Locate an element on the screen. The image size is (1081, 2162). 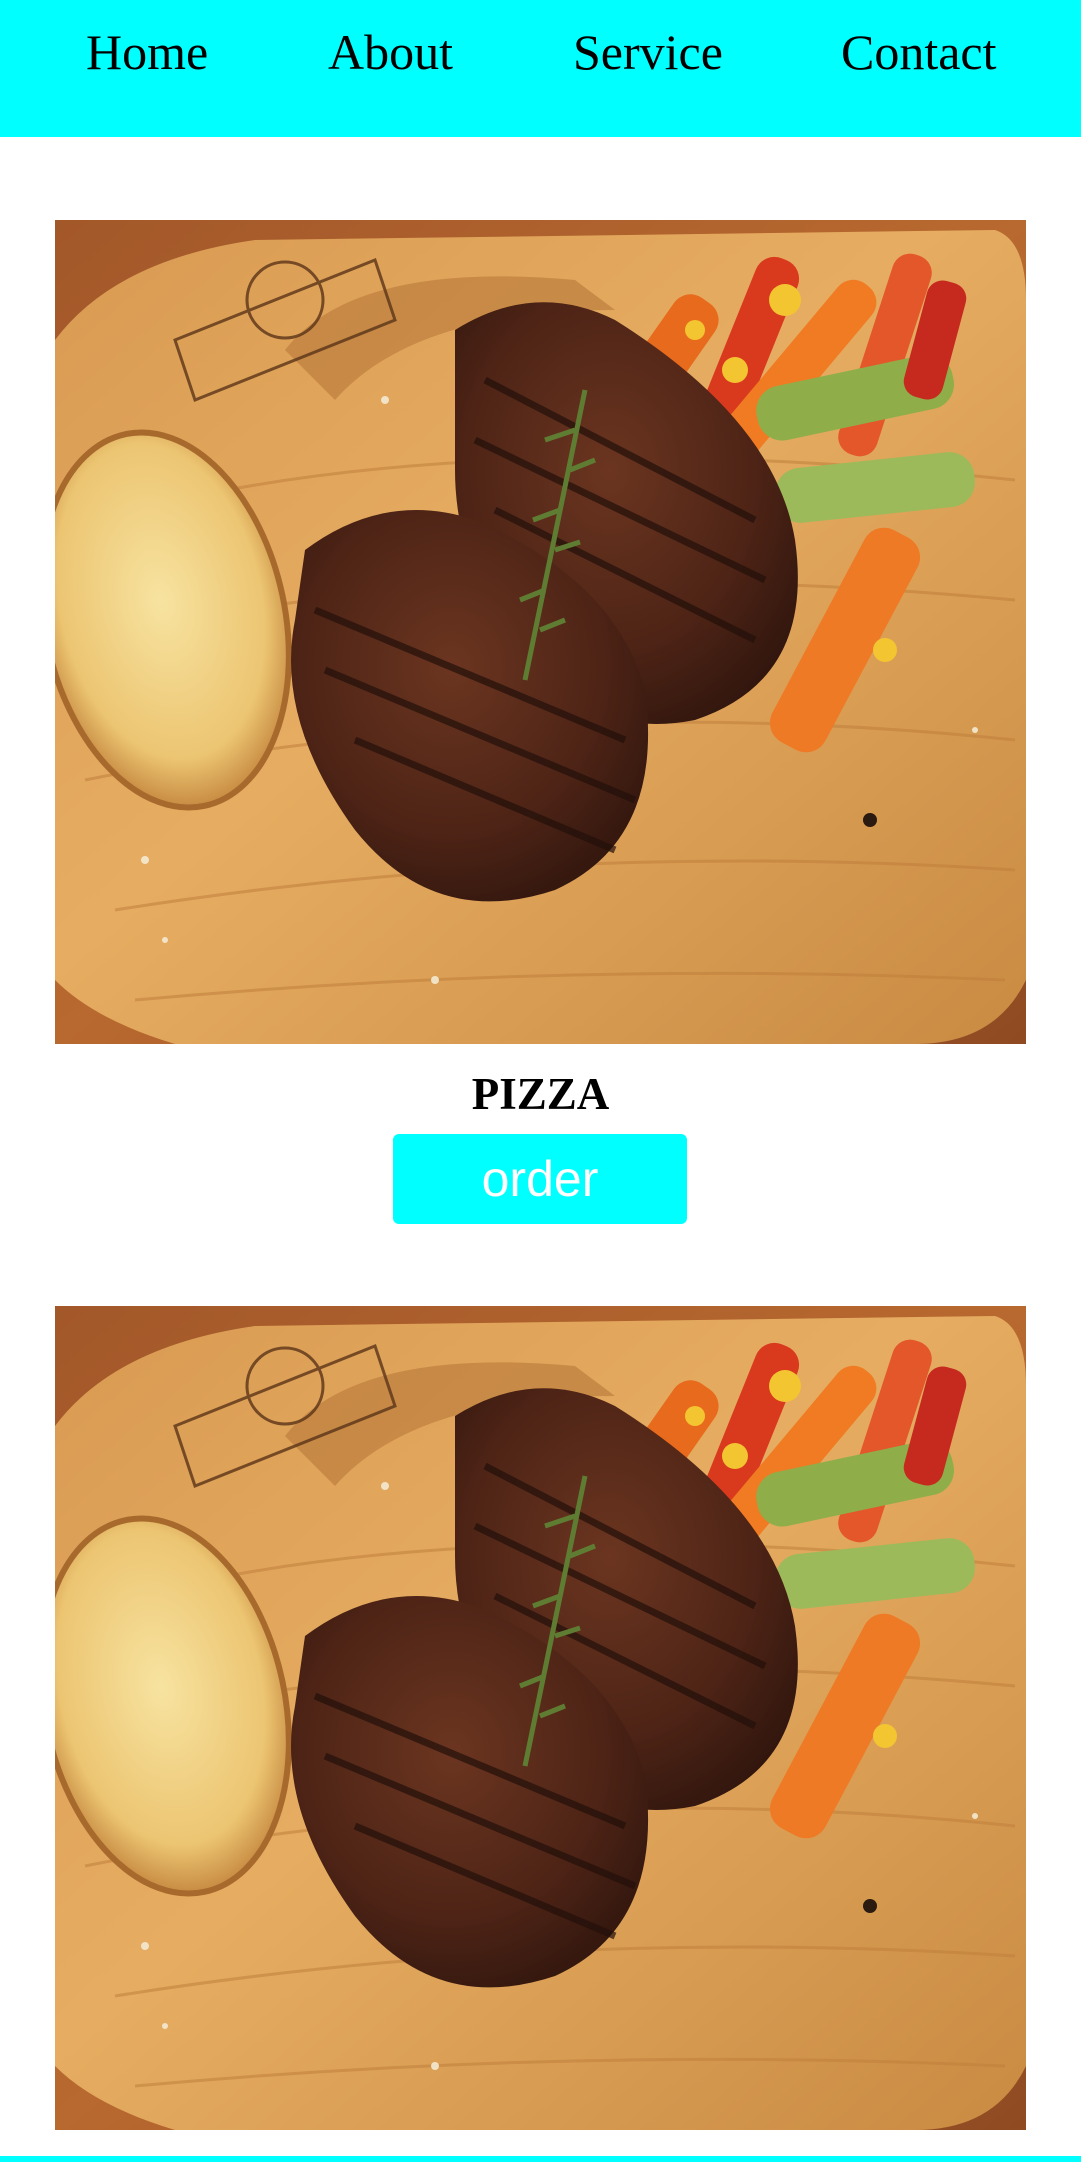
top-navbar: Home About Service Contact is located at coordinates (540, 68).